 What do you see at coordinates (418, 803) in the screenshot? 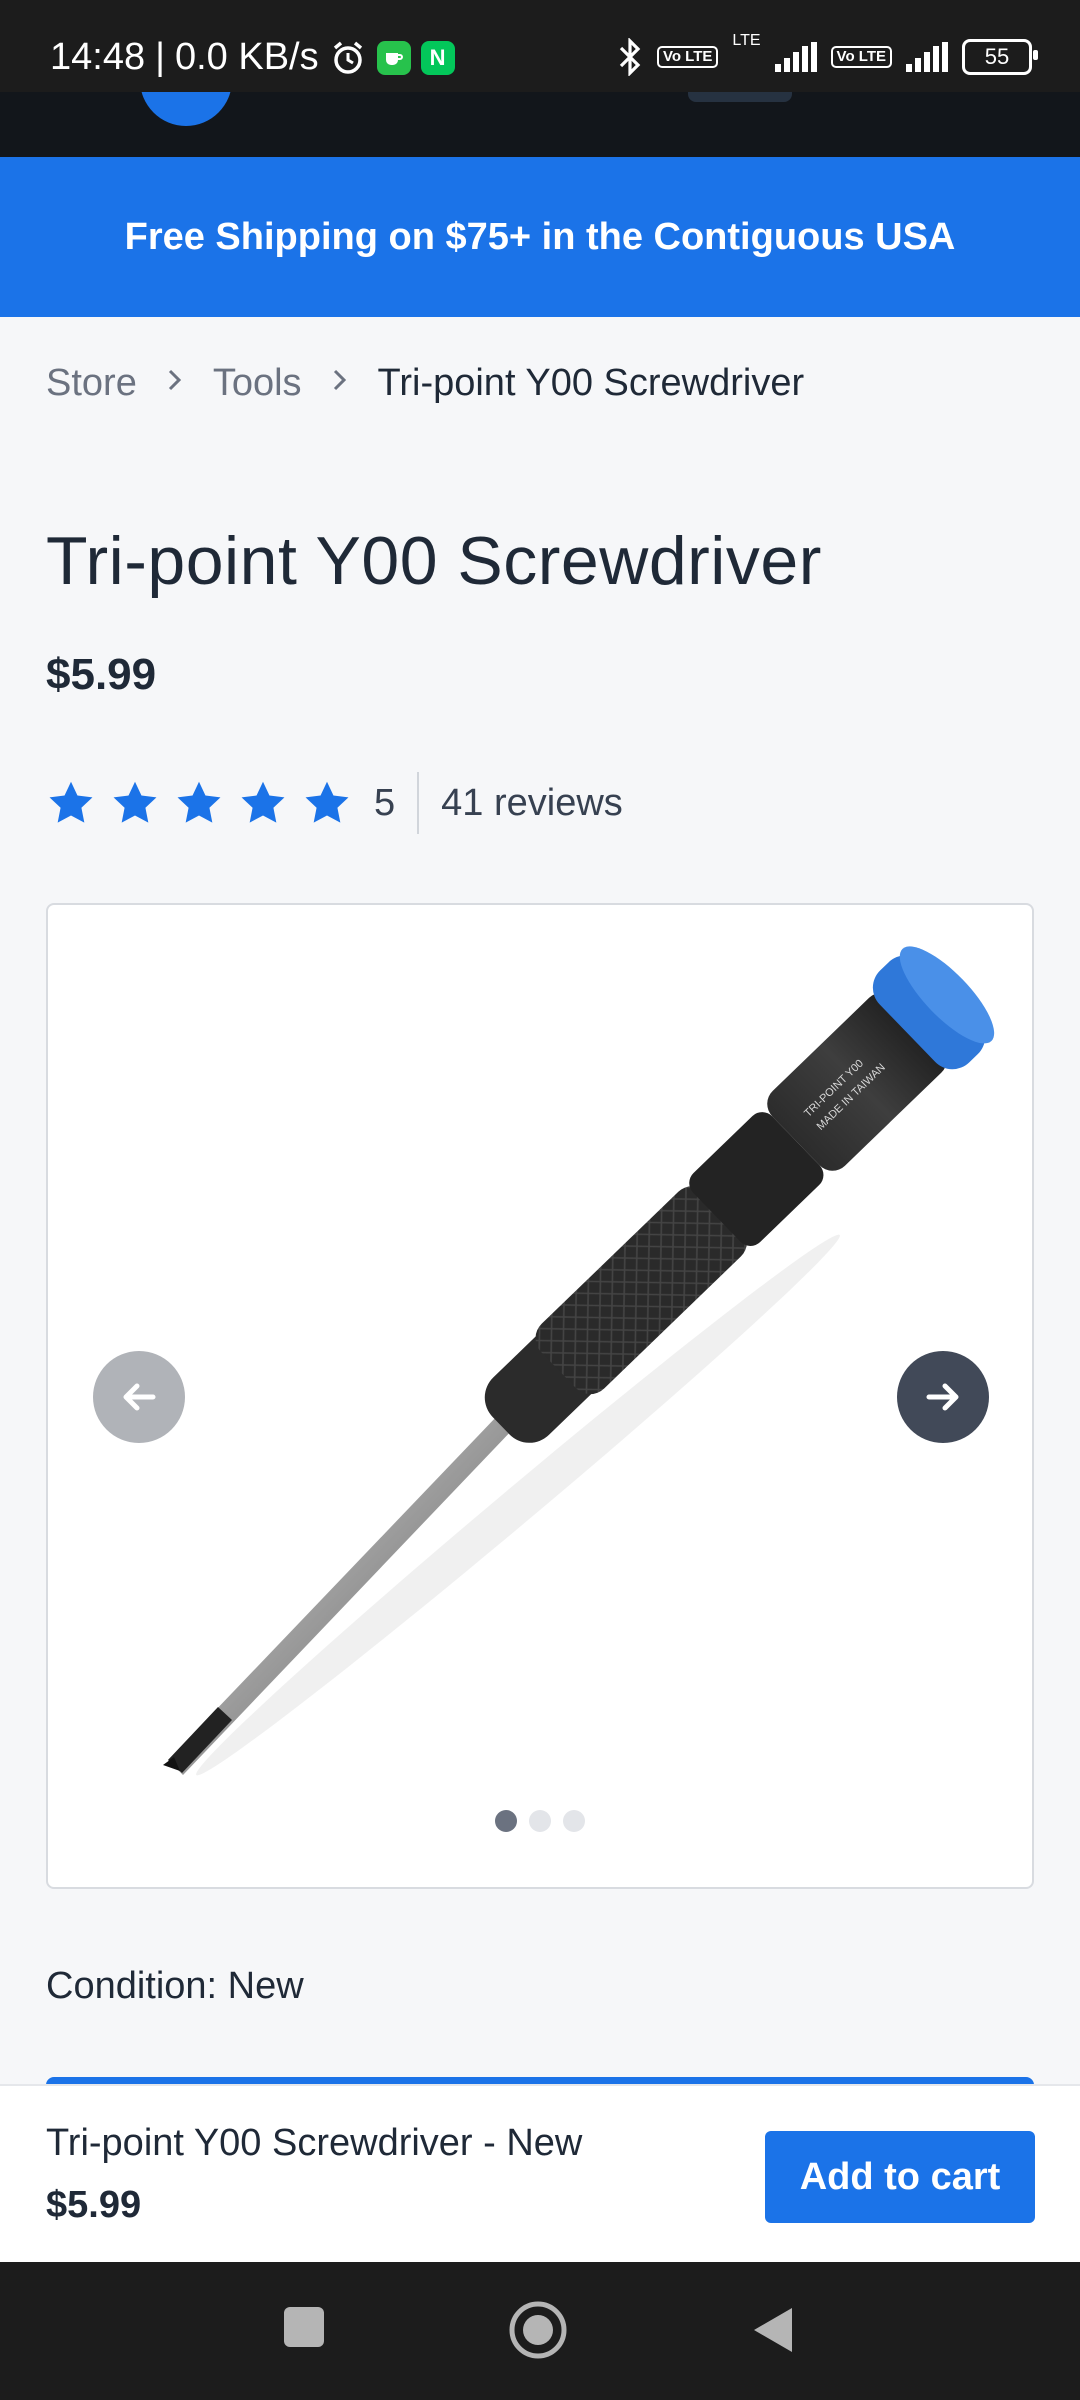
I see `rating-divider` at bounding box center [418, 803].